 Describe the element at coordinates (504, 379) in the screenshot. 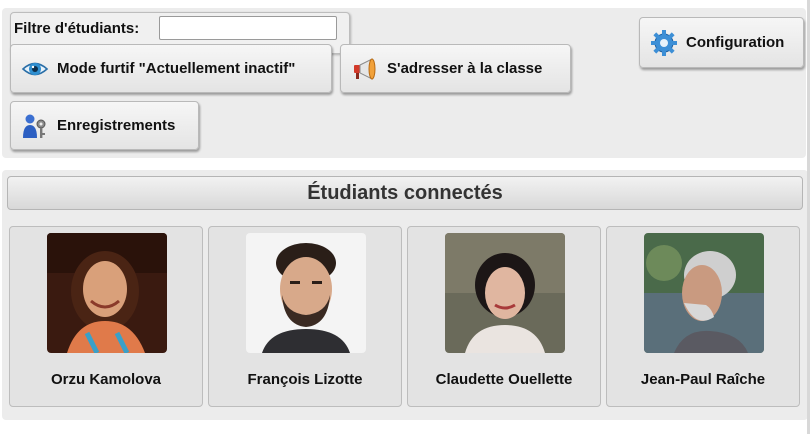

I see `student-name: Claudette Ouellette` at that location.